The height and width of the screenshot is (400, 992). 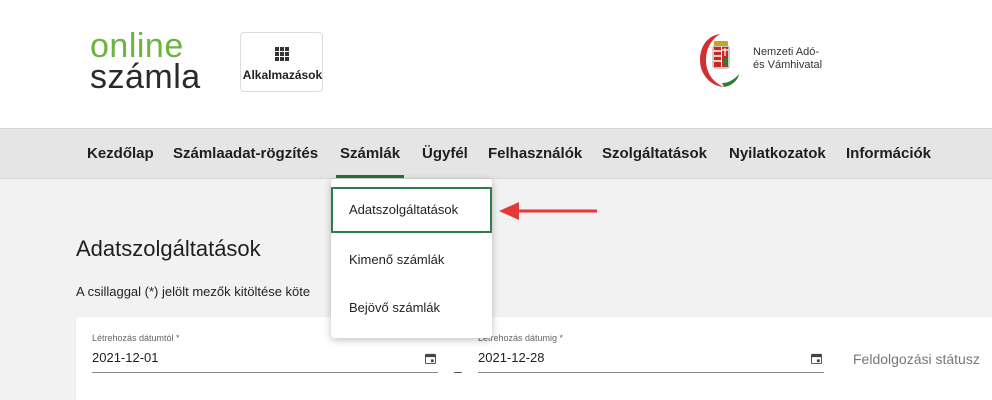 I want to click on apps-button: Alkalmazások, so click(x=281, y=62).